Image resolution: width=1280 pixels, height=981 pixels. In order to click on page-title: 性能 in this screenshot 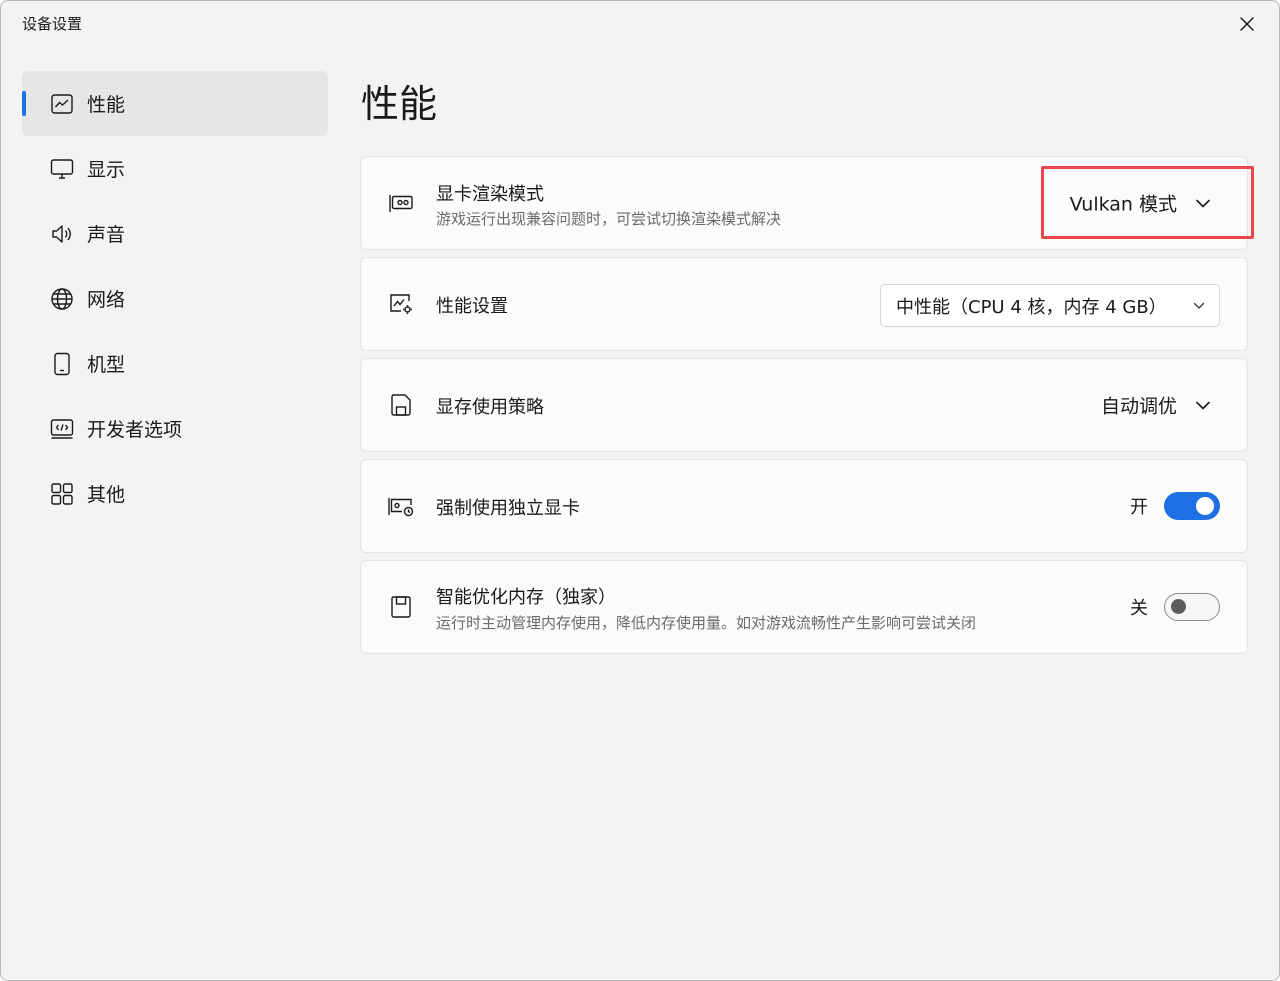, I will do `click(399, 104)`.